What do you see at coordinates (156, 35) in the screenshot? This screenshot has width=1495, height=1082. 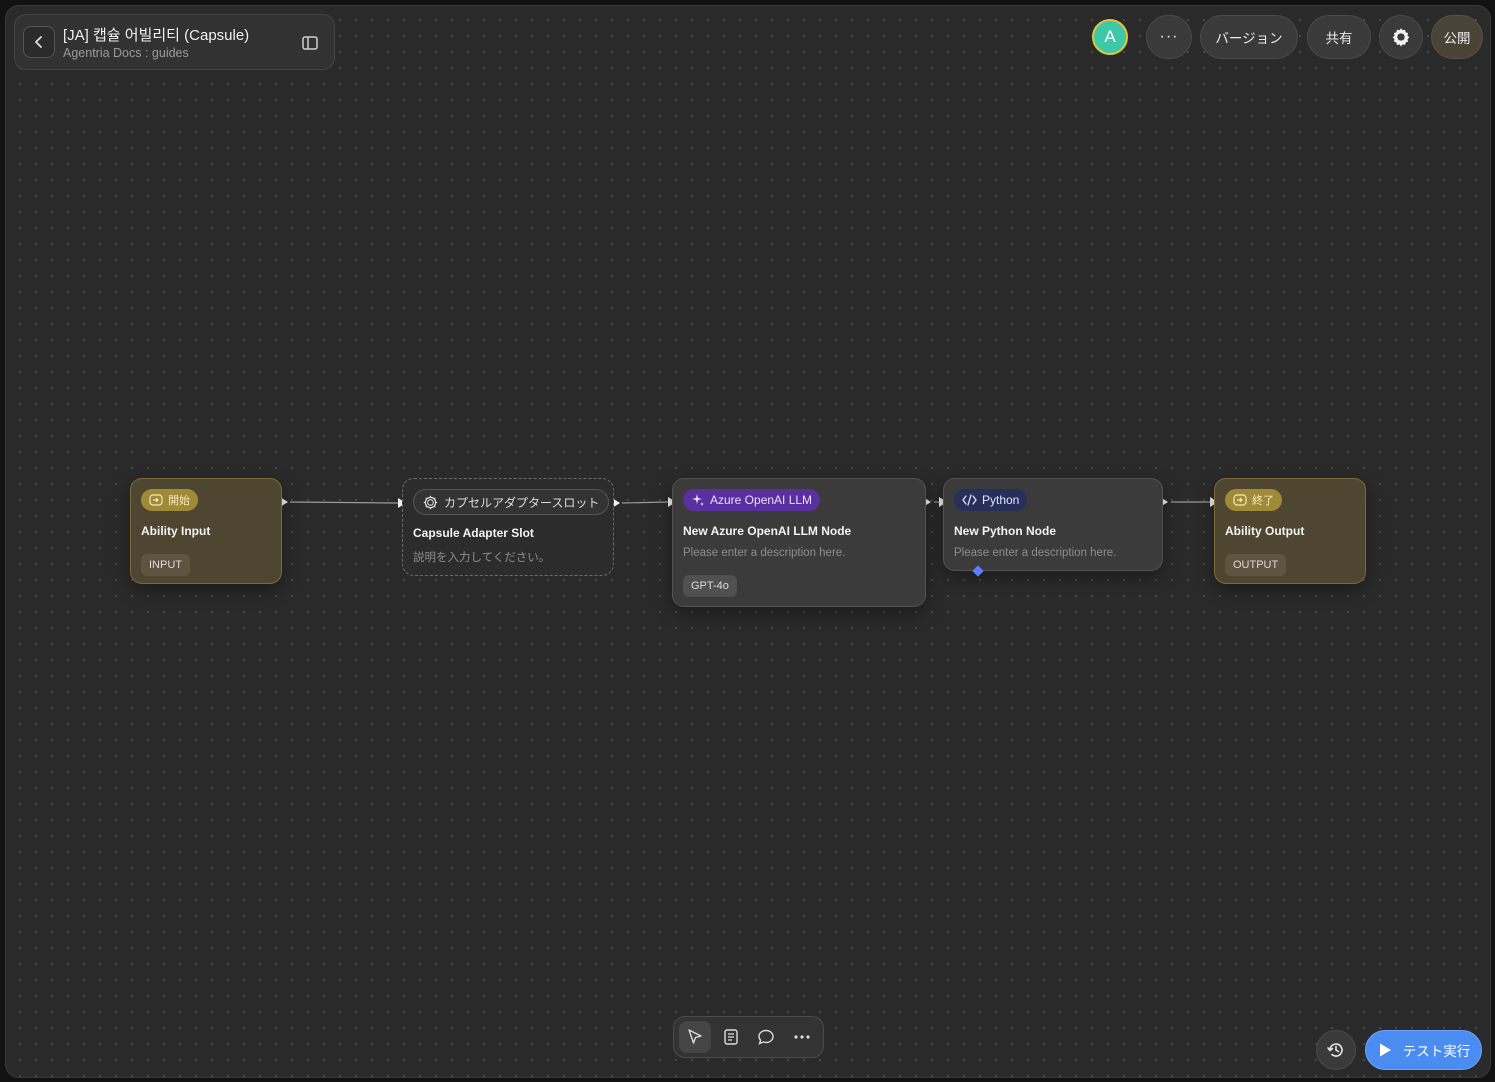 I see `page-title: [JA] 캡슐 어빌리티 (Capsule)` at bounding box center [156, 35].